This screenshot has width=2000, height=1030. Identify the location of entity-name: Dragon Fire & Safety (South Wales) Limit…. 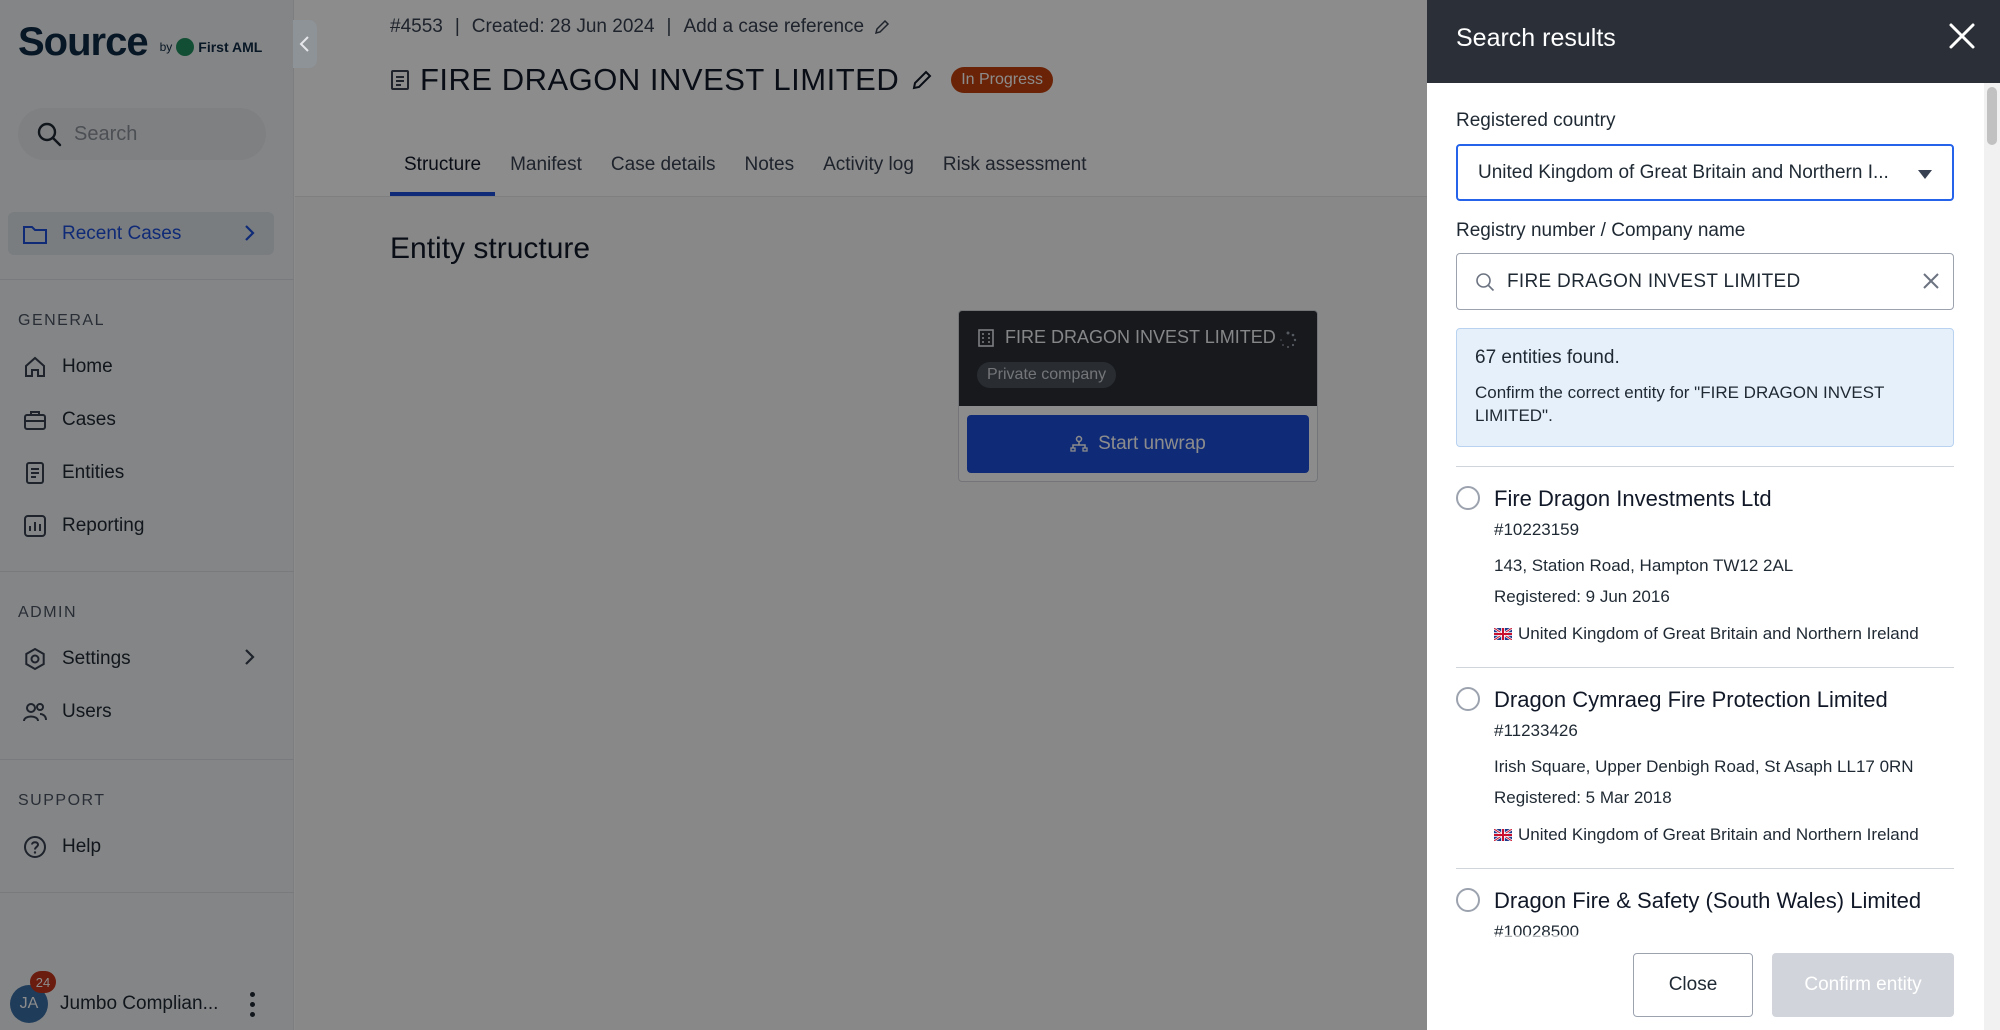
(1708, 900).